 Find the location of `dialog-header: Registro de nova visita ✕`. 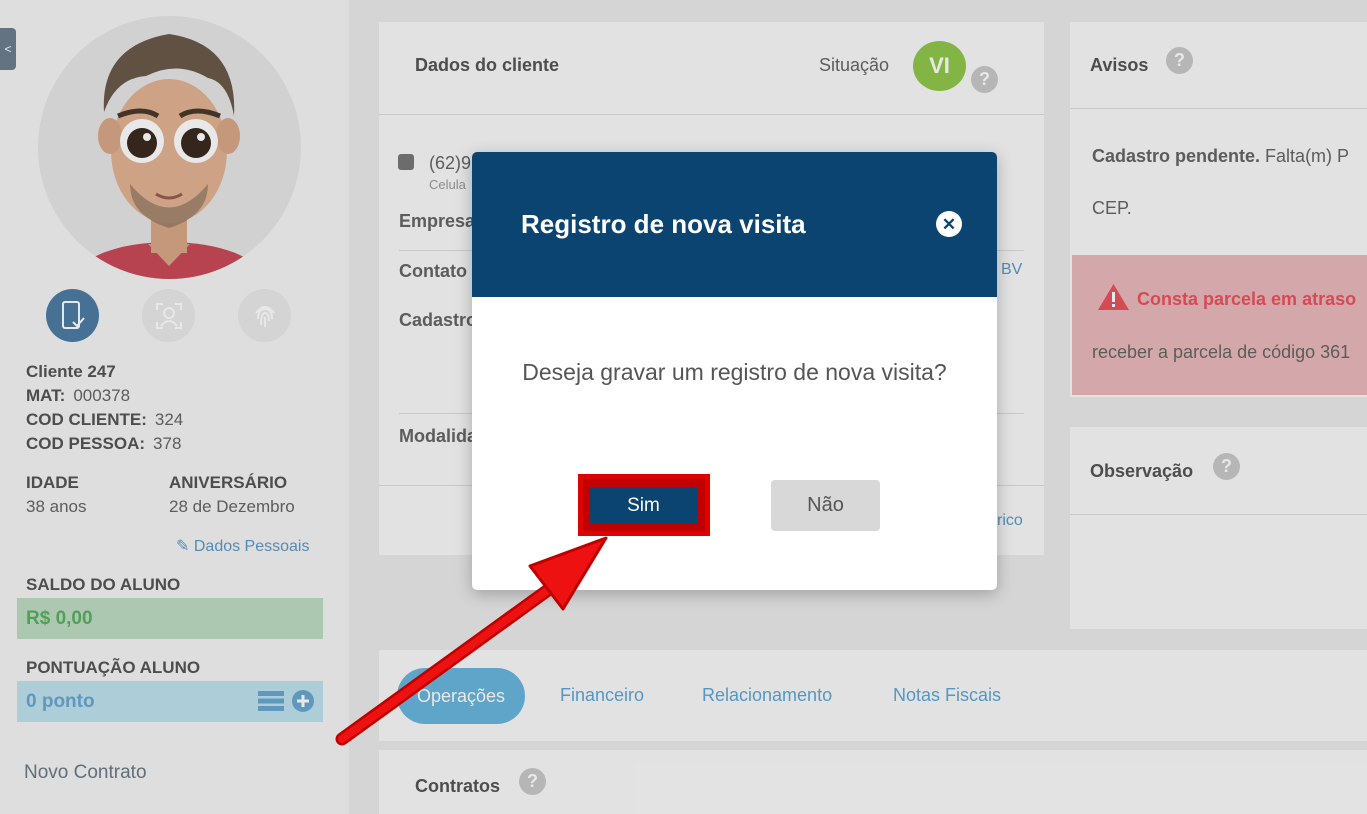

dialog-header: Registro de nova visita ✕ is located at coordinates (734, 224).